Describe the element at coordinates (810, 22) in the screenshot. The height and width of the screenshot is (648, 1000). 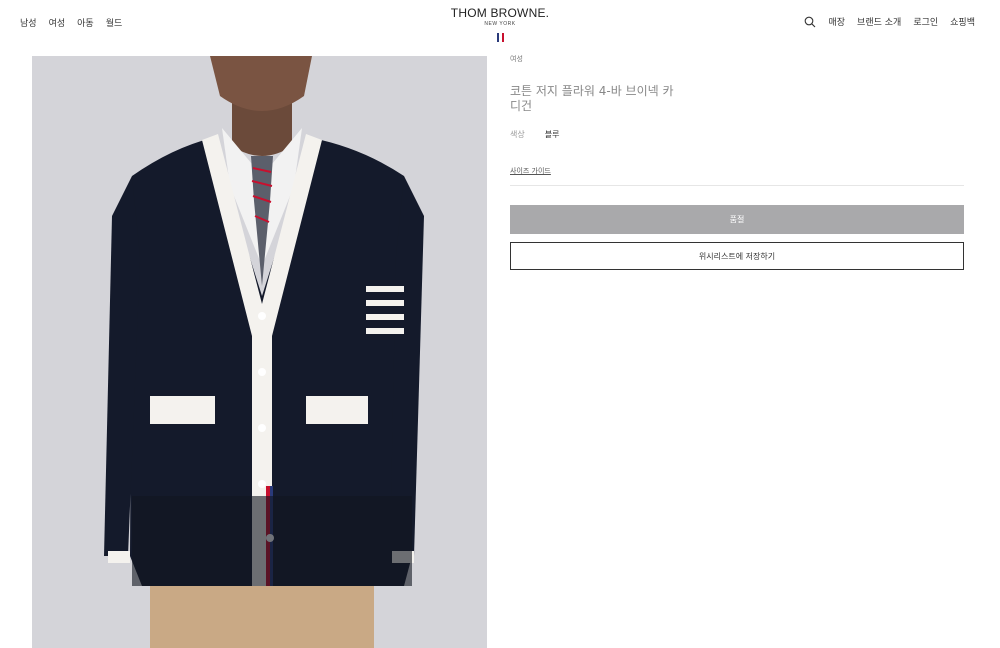
I see `search-icon` at that location.